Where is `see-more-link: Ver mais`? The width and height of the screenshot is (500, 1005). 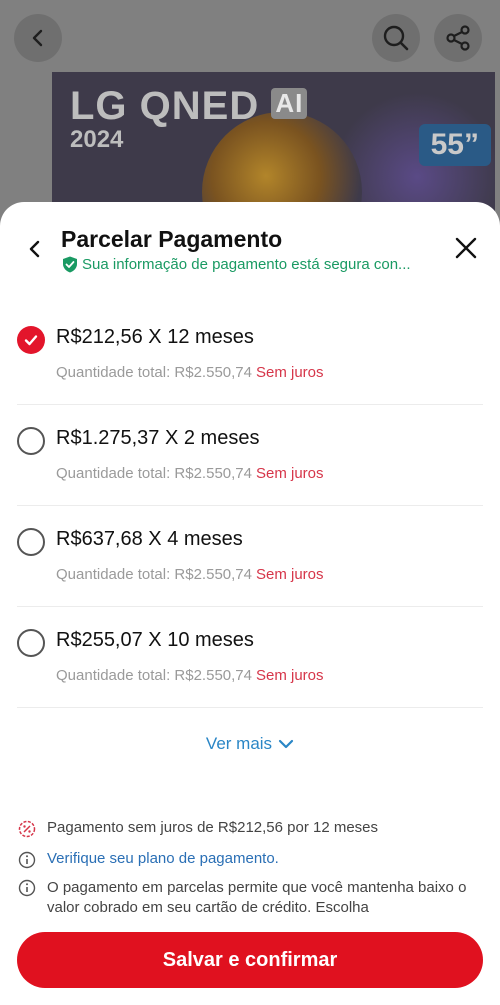
see-more-link: Ver mais is located at coordinates (250, 744).